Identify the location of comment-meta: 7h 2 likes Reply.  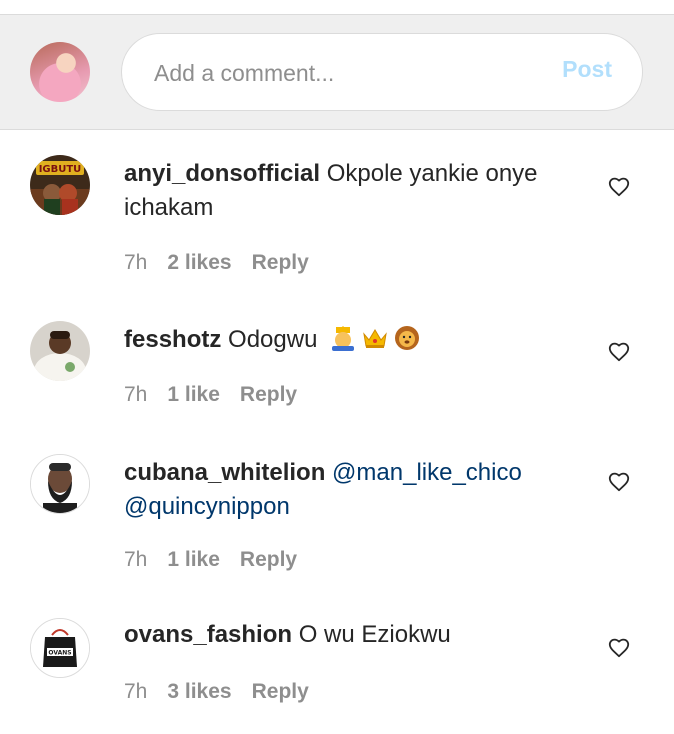
(216, 263).